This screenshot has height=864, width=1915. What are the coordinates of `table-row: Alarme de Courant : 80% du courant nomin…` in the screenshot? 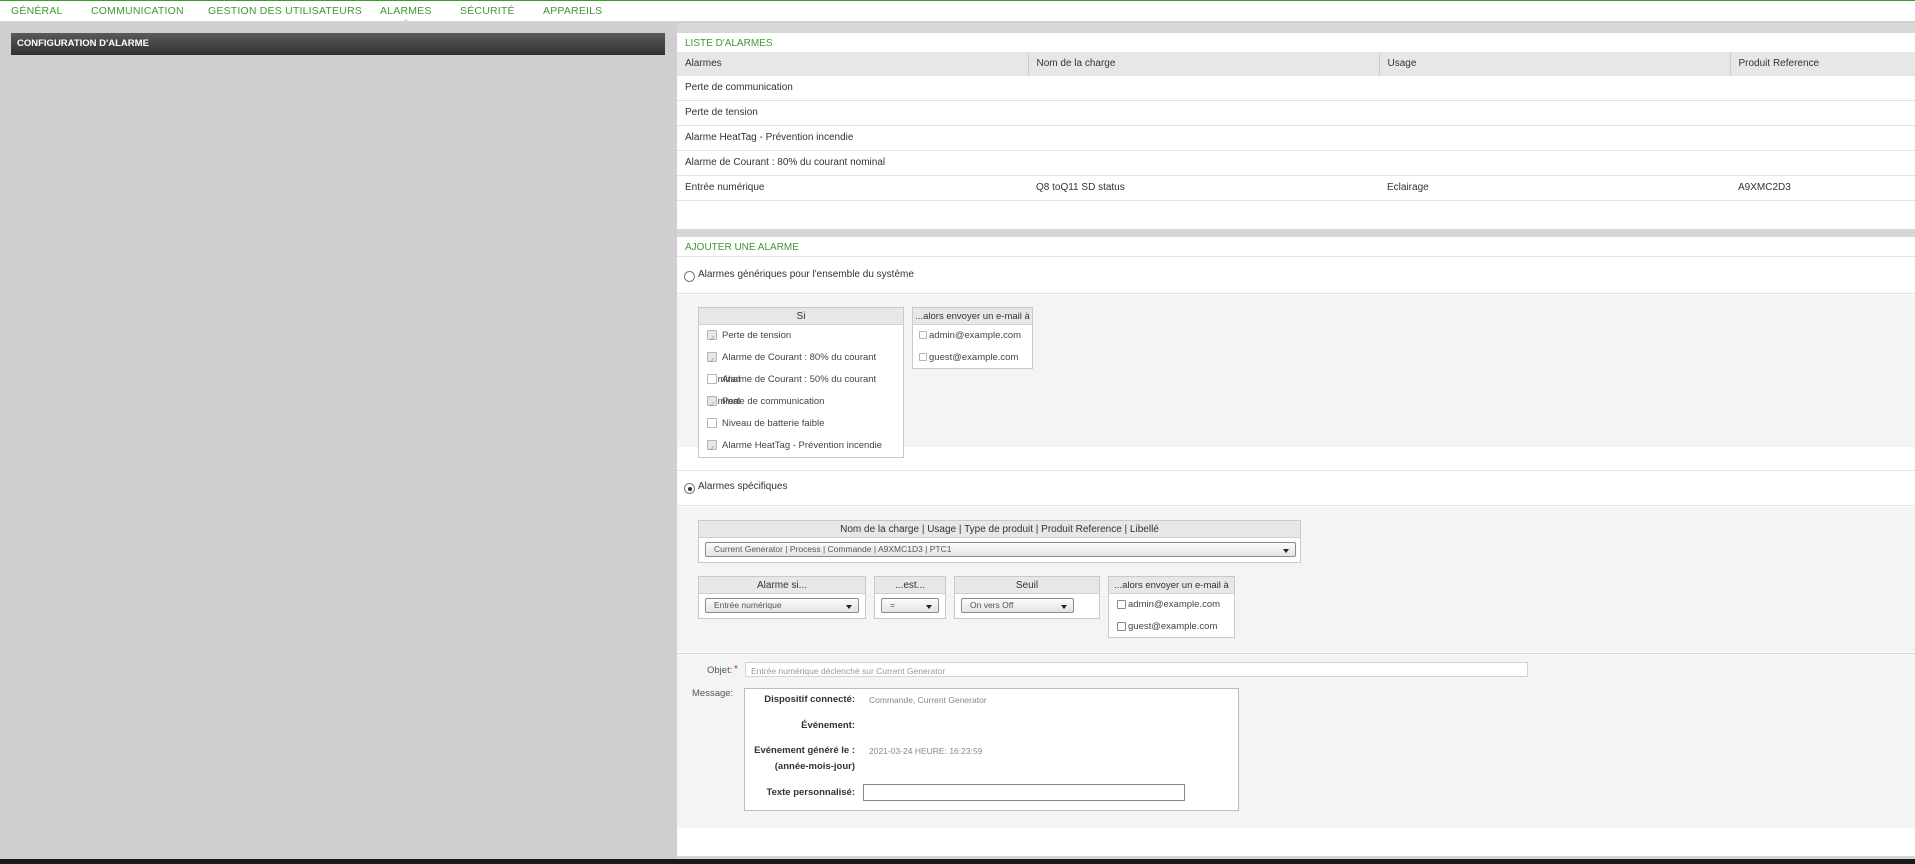 It's located at (1296, 162).